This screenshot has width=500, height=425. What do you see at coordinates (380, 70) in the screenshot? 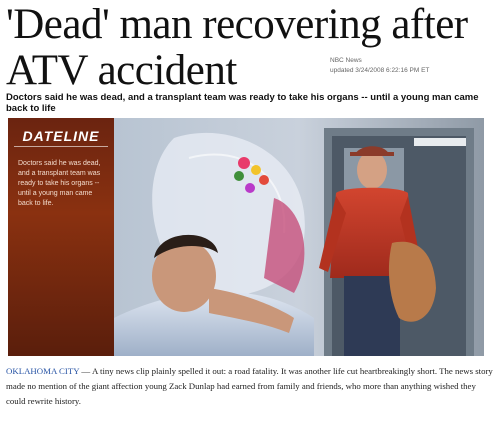
I see `updated-timestamp: updated 3/24/2008 6:22:16 PM ET` at bounding box center [380, 70].